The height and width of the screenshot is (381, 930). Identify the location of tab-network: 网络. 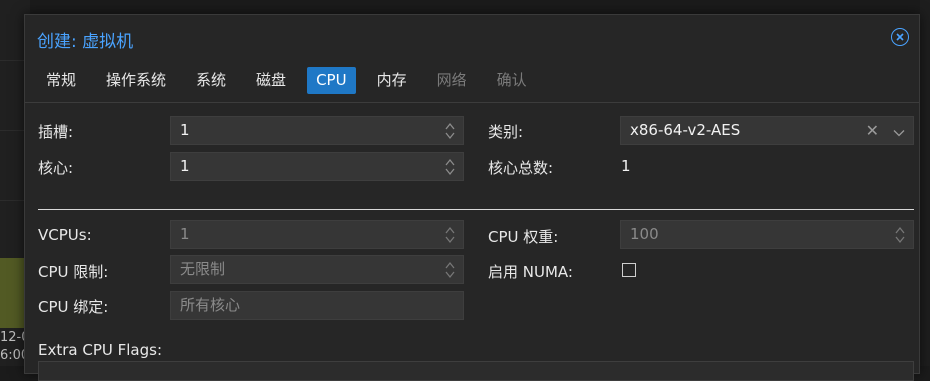
(451, 80).